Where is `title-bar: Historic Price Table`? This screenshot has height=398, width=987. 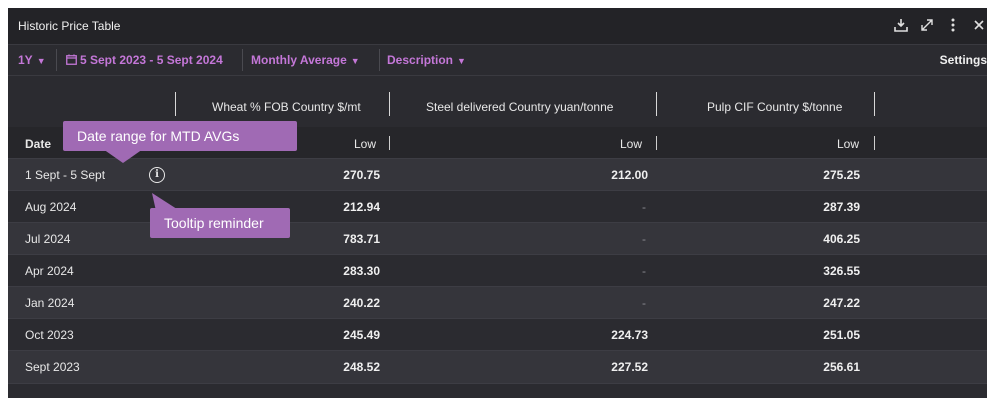
title-bar: Historic Price Table is located at coordinates (497, 26).